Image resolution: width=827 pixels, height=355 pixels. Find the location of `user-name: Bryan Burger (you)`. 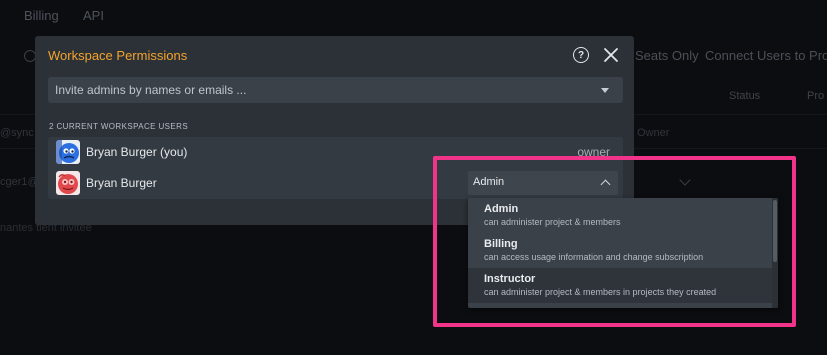

user-name: Bryan Burger (you) is located at coordinates (137, 152).